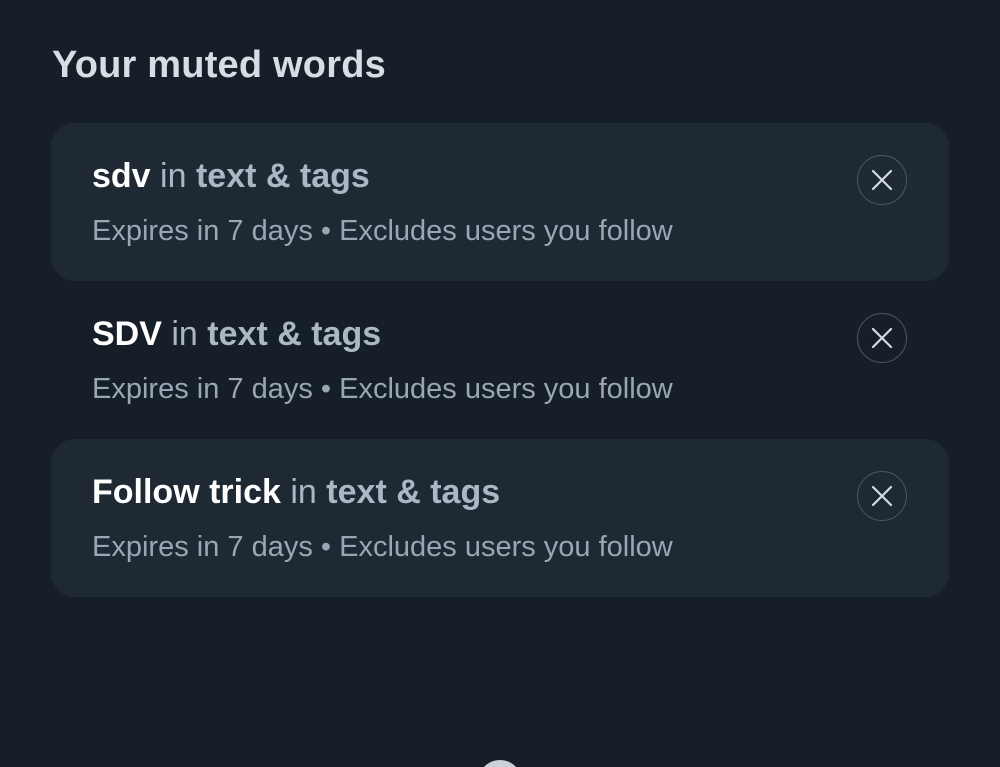  I want to click on scroll-handle, so click(500, 763).